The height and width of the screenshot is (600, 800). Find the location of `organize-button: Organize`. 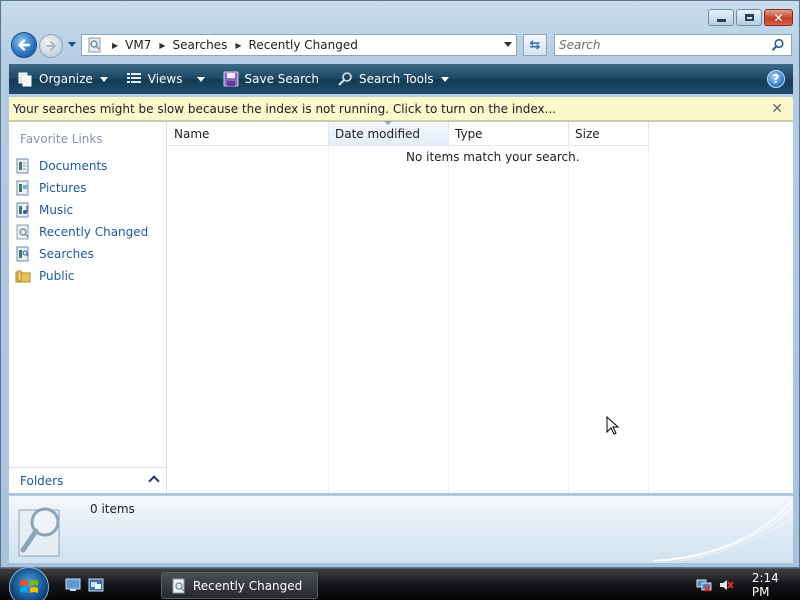

organize-button: Organize is located at coordinates (63, 79).